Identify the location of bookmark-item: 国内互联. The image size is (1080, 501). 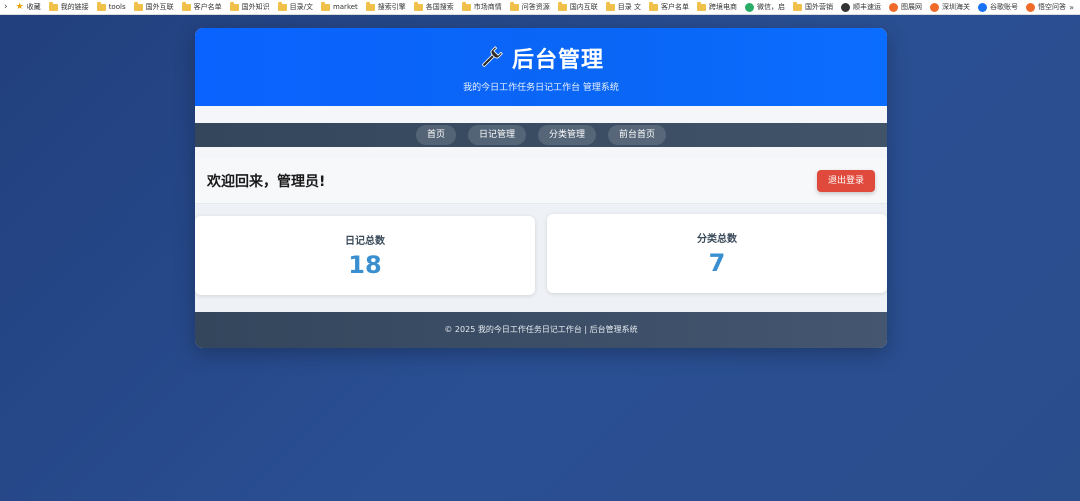
(577, 7).